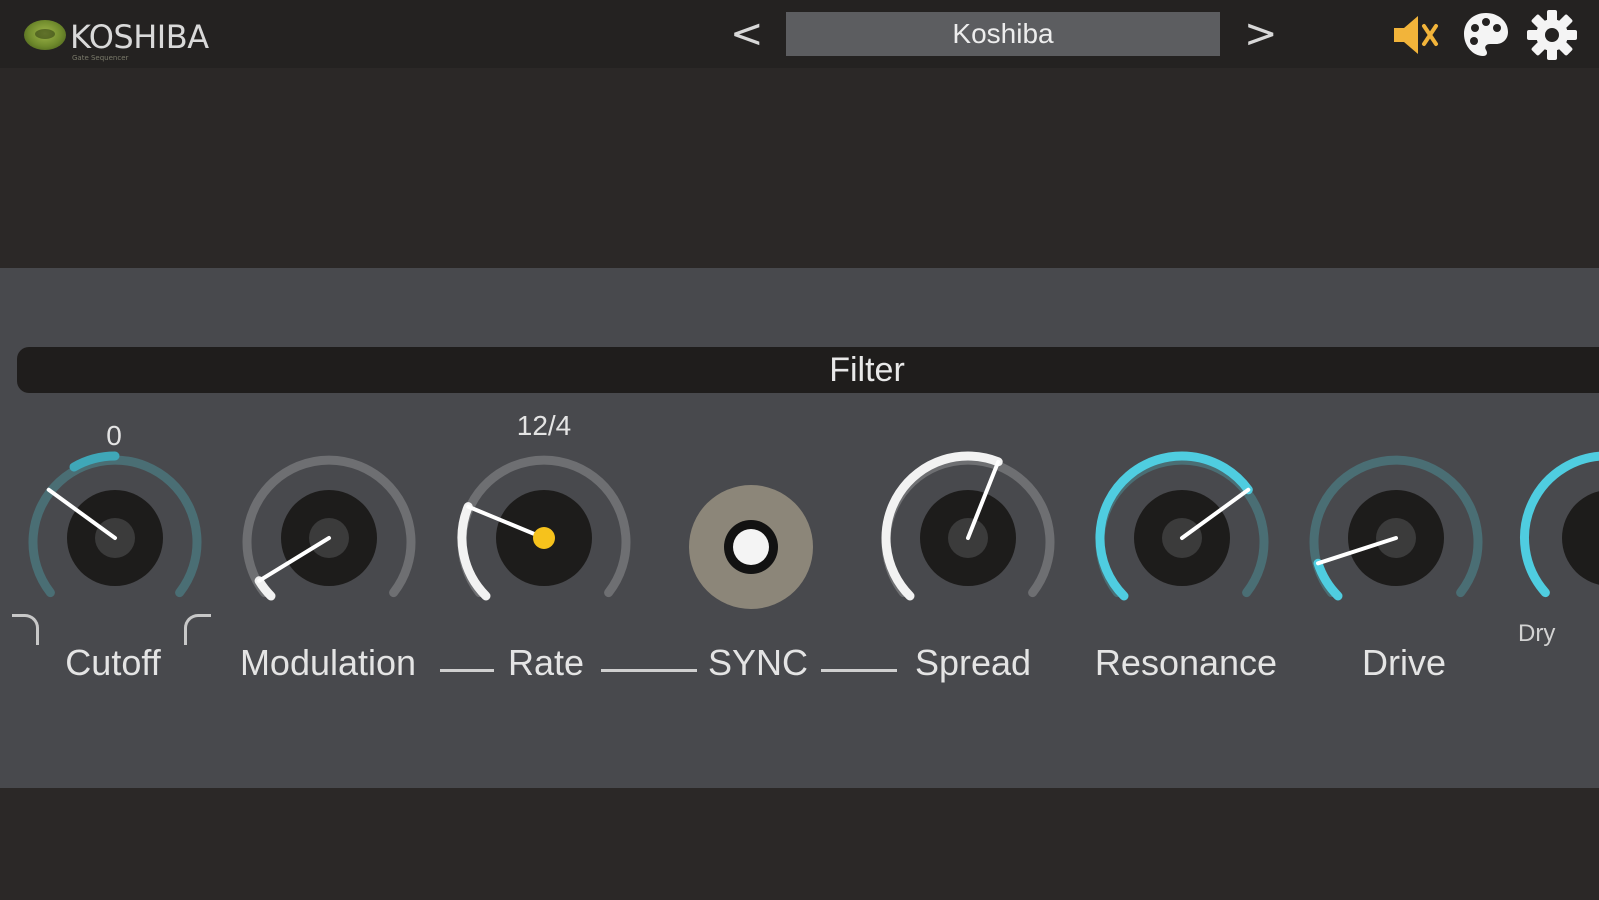 This screenshot has width=1599, height=900. I want to click on resonance-label: Resonance, so click(1186, 662).